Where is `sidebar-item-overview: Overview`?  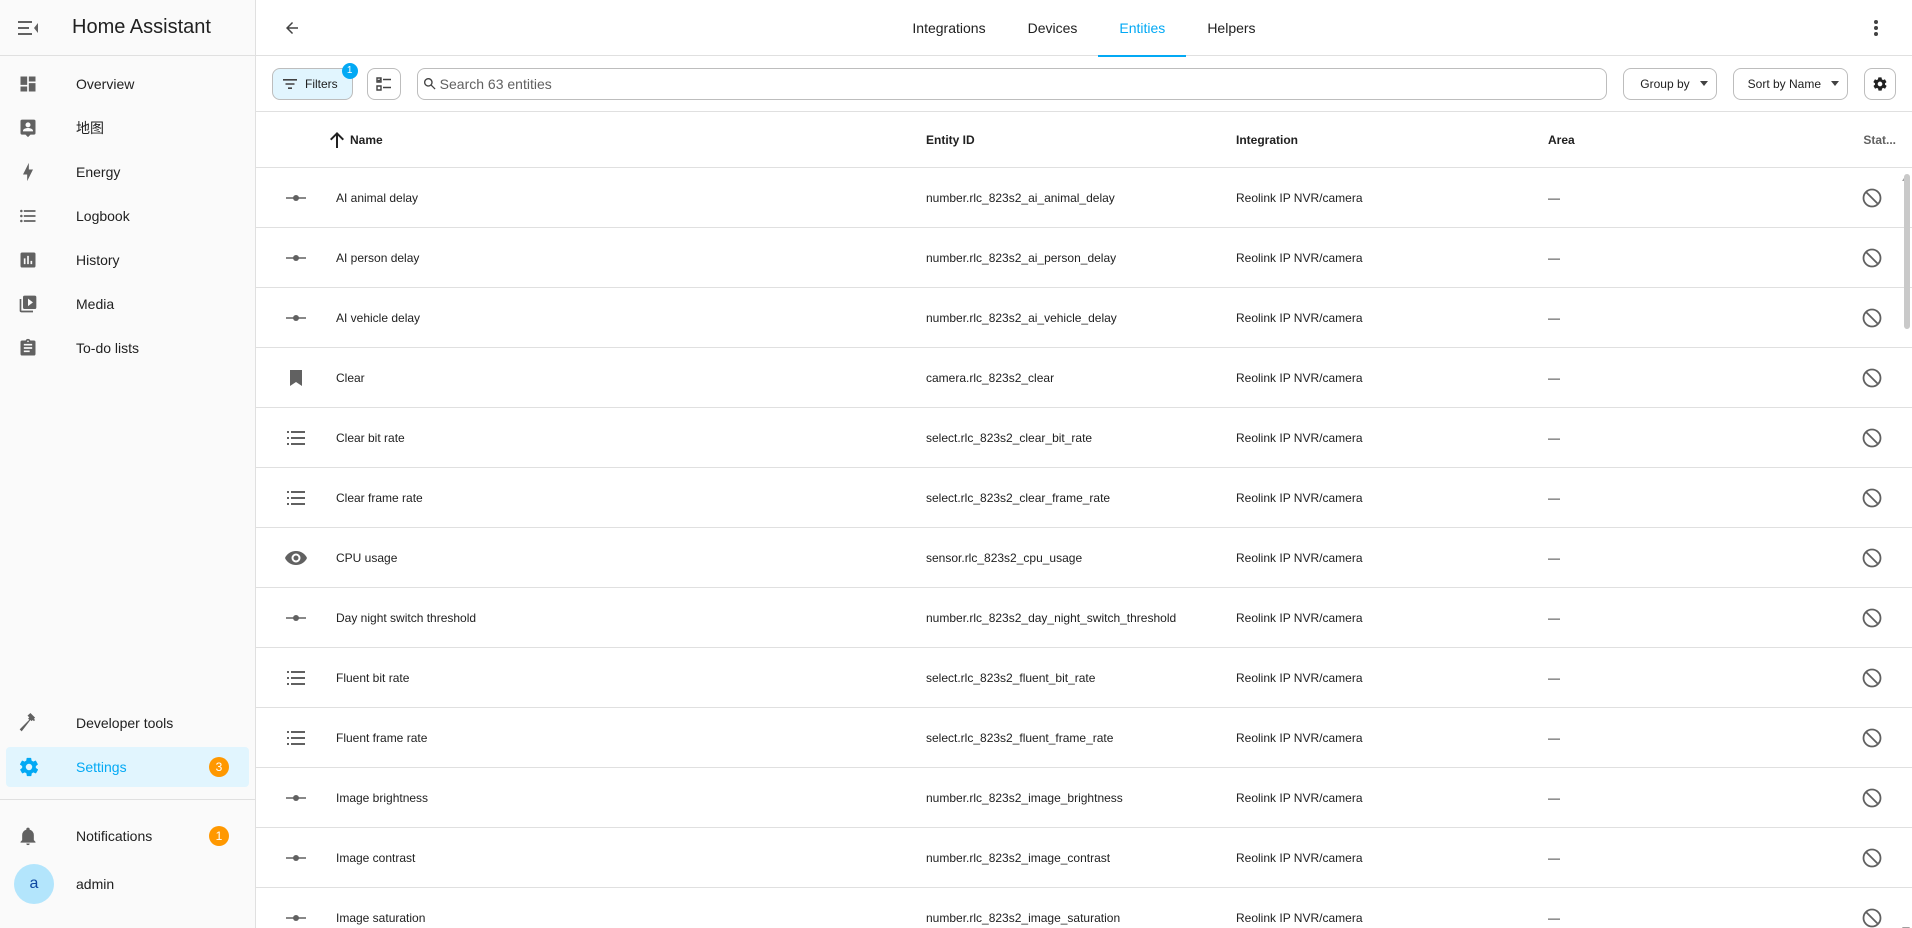
sidebar-item-overview: Overview is located at coordinates (127, 84).